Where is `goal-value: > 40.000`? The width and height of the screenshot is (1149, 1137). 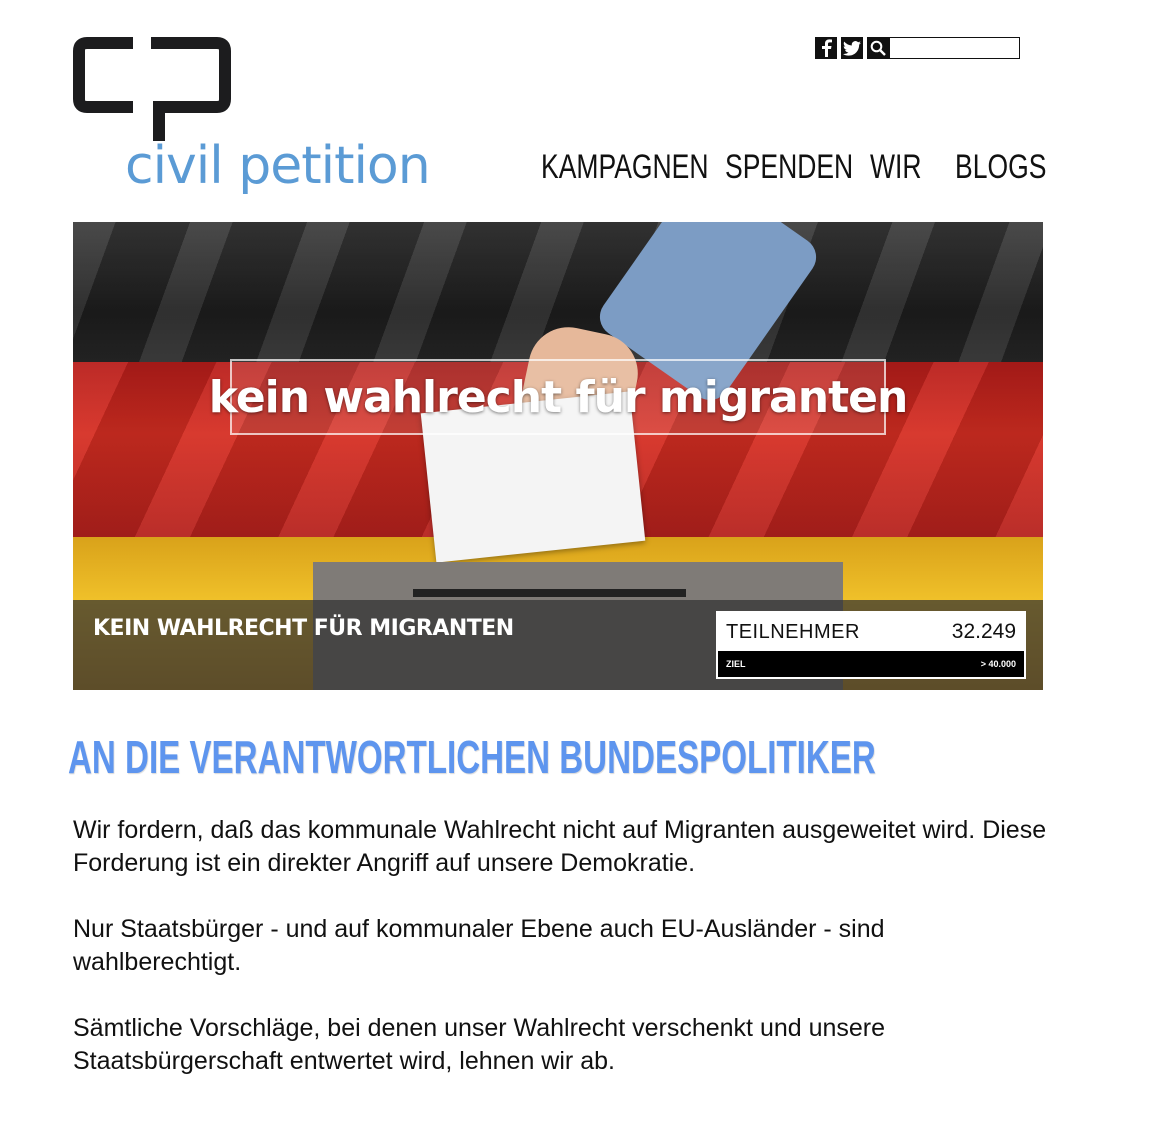
goal-value: > 40.000 is located at coordinates (998, 664).